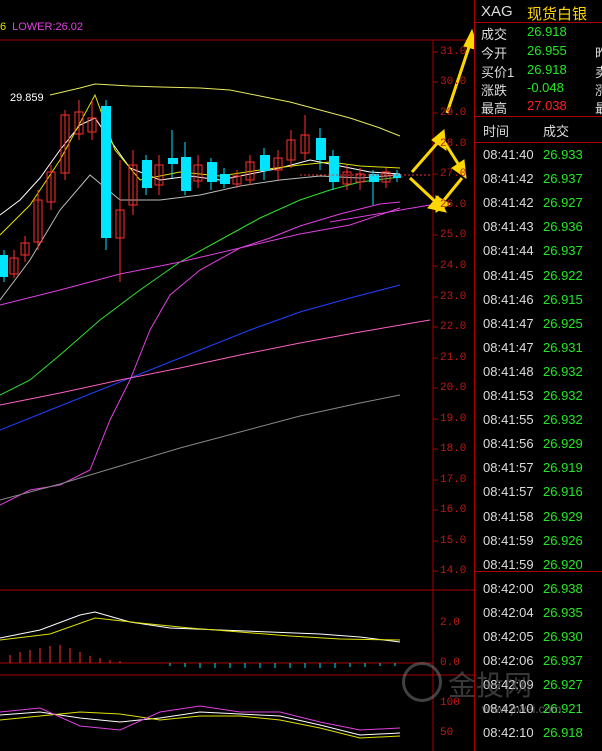  I want to click on tick-price: 26.929, so click(563, 444).